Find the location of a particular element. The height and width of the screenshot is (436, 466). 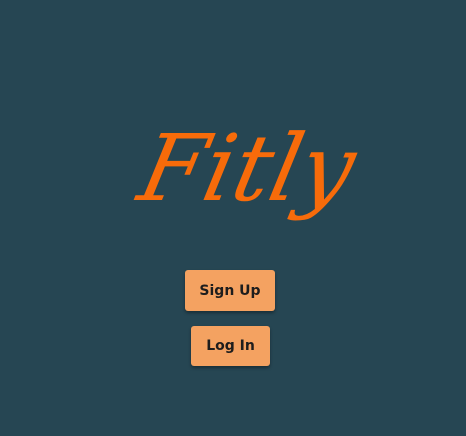

app-logo-wordmark: Fitly is located at coordinates (247, 168).